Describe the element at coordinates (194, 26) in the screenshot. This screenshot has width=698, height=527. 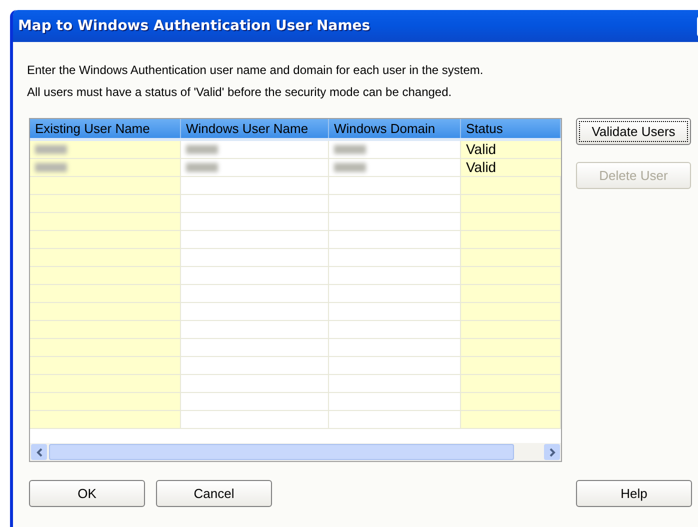
I see `window-title: Map to Windows Authentication User Names` at that location.